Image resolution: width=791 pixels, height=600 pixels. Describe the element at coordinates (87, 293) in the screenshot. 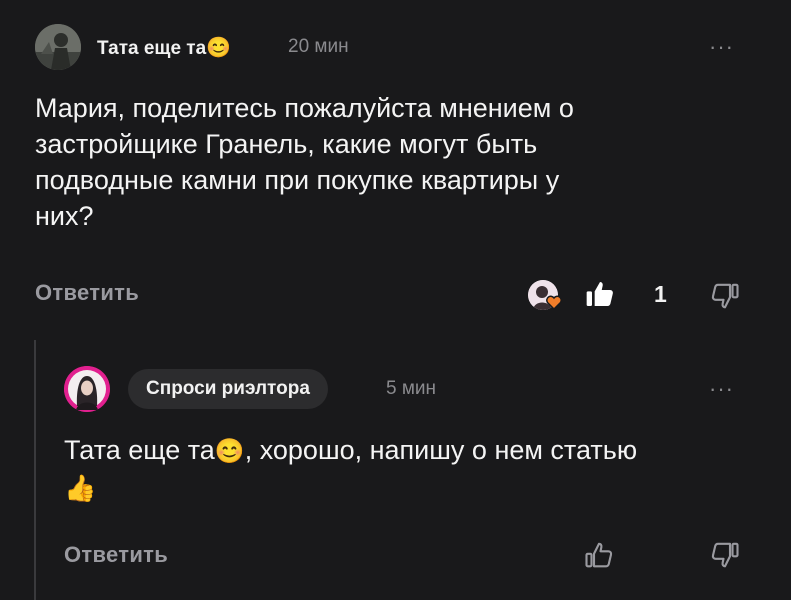

I see `reply-button: Ответить` at that location.